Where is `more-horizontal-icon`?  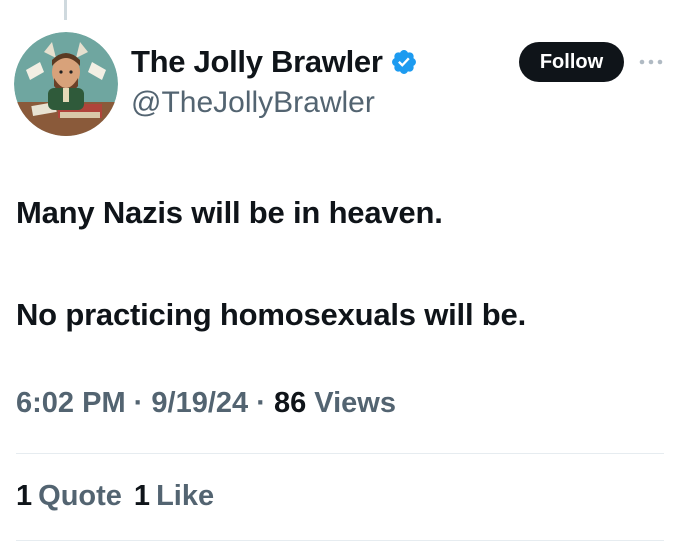
more-horizontal-icon is located at coordinates (651, 62).